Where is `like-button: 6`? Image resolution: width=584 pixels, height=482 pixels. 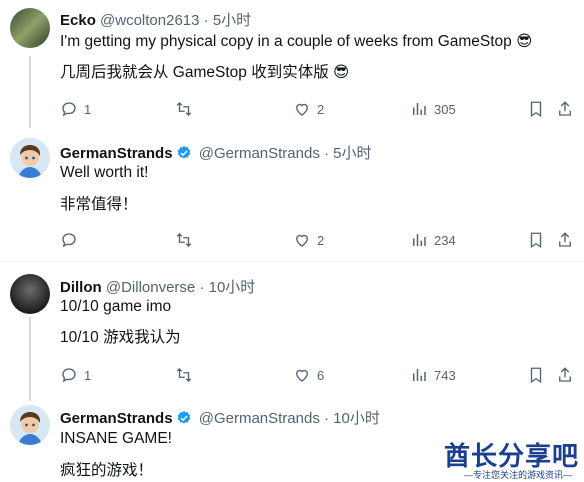 like-button: 6 is located at coordinates (308, 375).